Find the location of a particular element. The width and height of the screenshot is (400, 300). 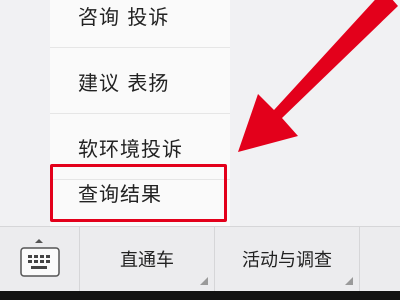

tab-direct-train: 直通车 is located at coordinates (147, 259).